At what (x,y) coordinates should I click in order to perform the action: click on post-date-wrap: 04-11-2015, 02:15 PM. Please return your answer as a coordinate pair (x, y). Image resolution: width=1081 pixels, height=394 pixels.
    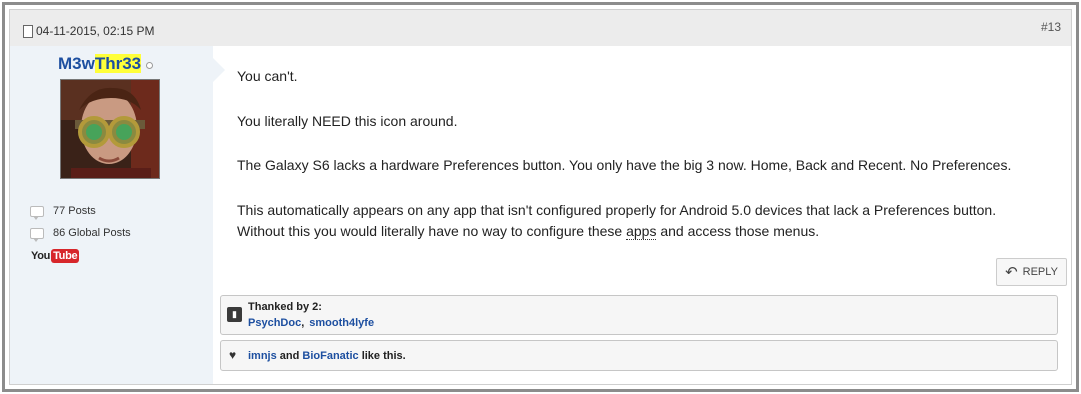
    Looking at the image, I should click on (89, 31).